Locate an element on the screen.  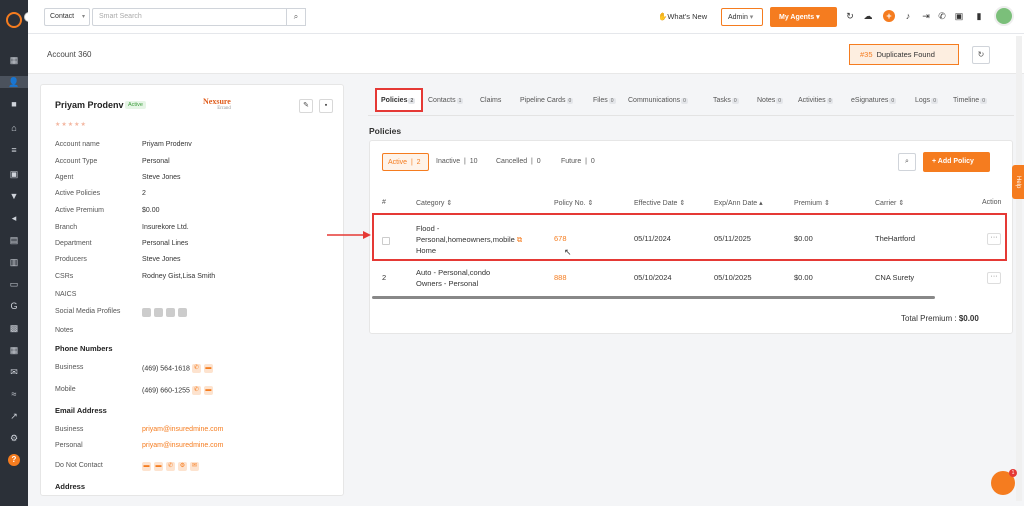
help-icon: ? is located at coordinates (14, 460).